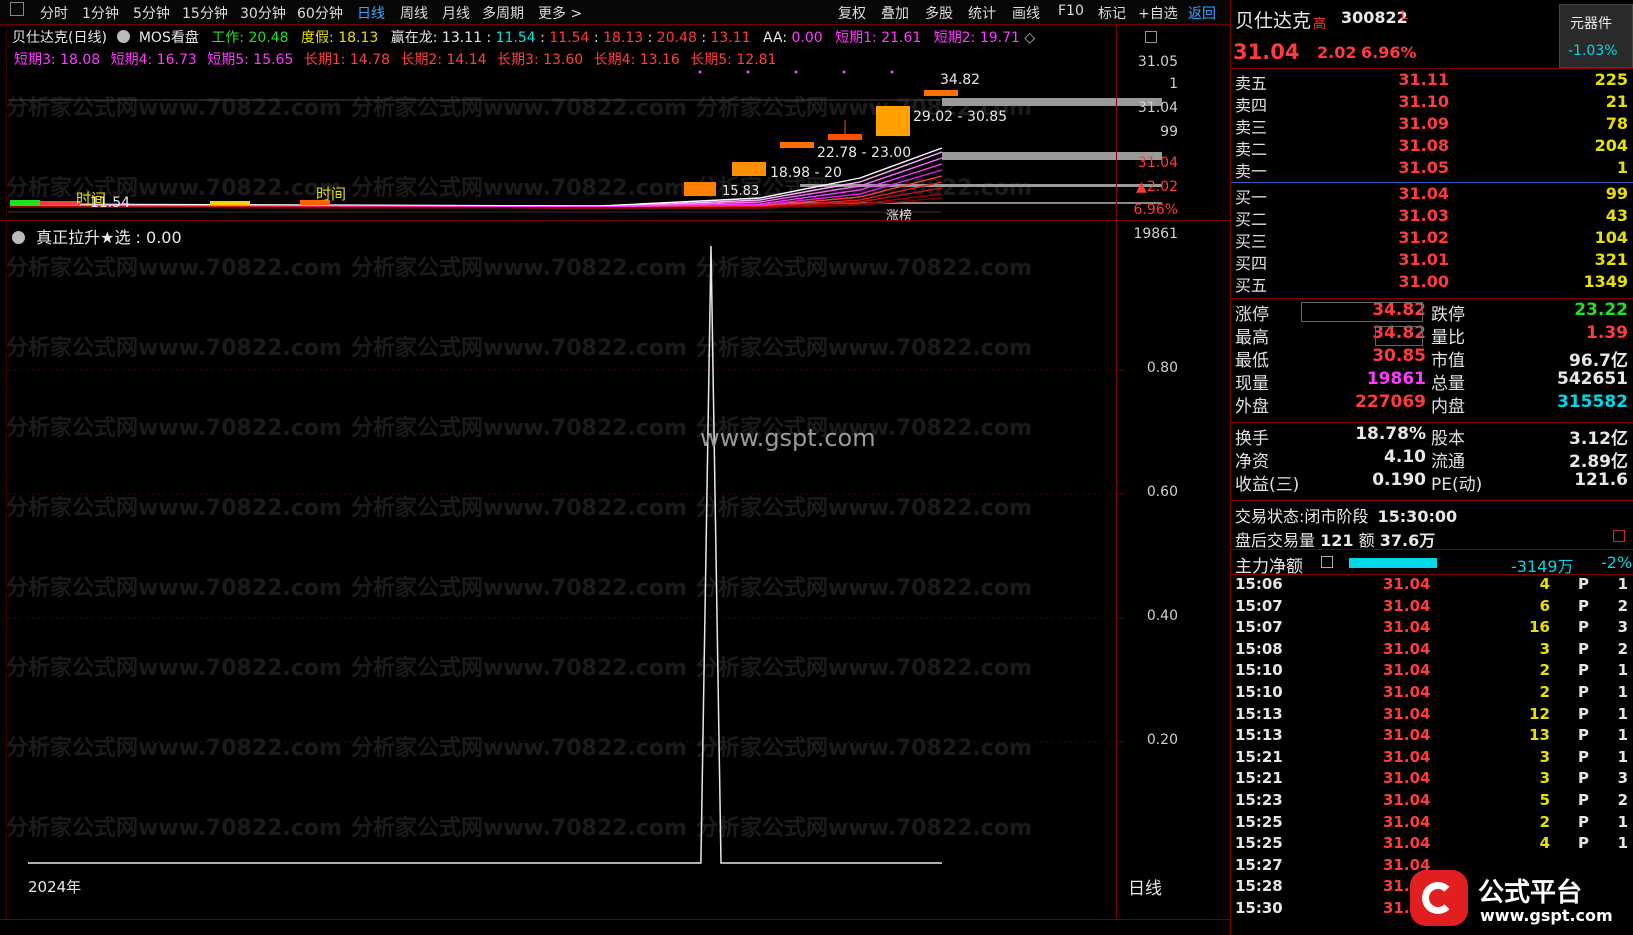 The height and width of the screenshot is (935, 1633). I want to click on bid-row: 买三 31.02 104, so click(1432, 239).